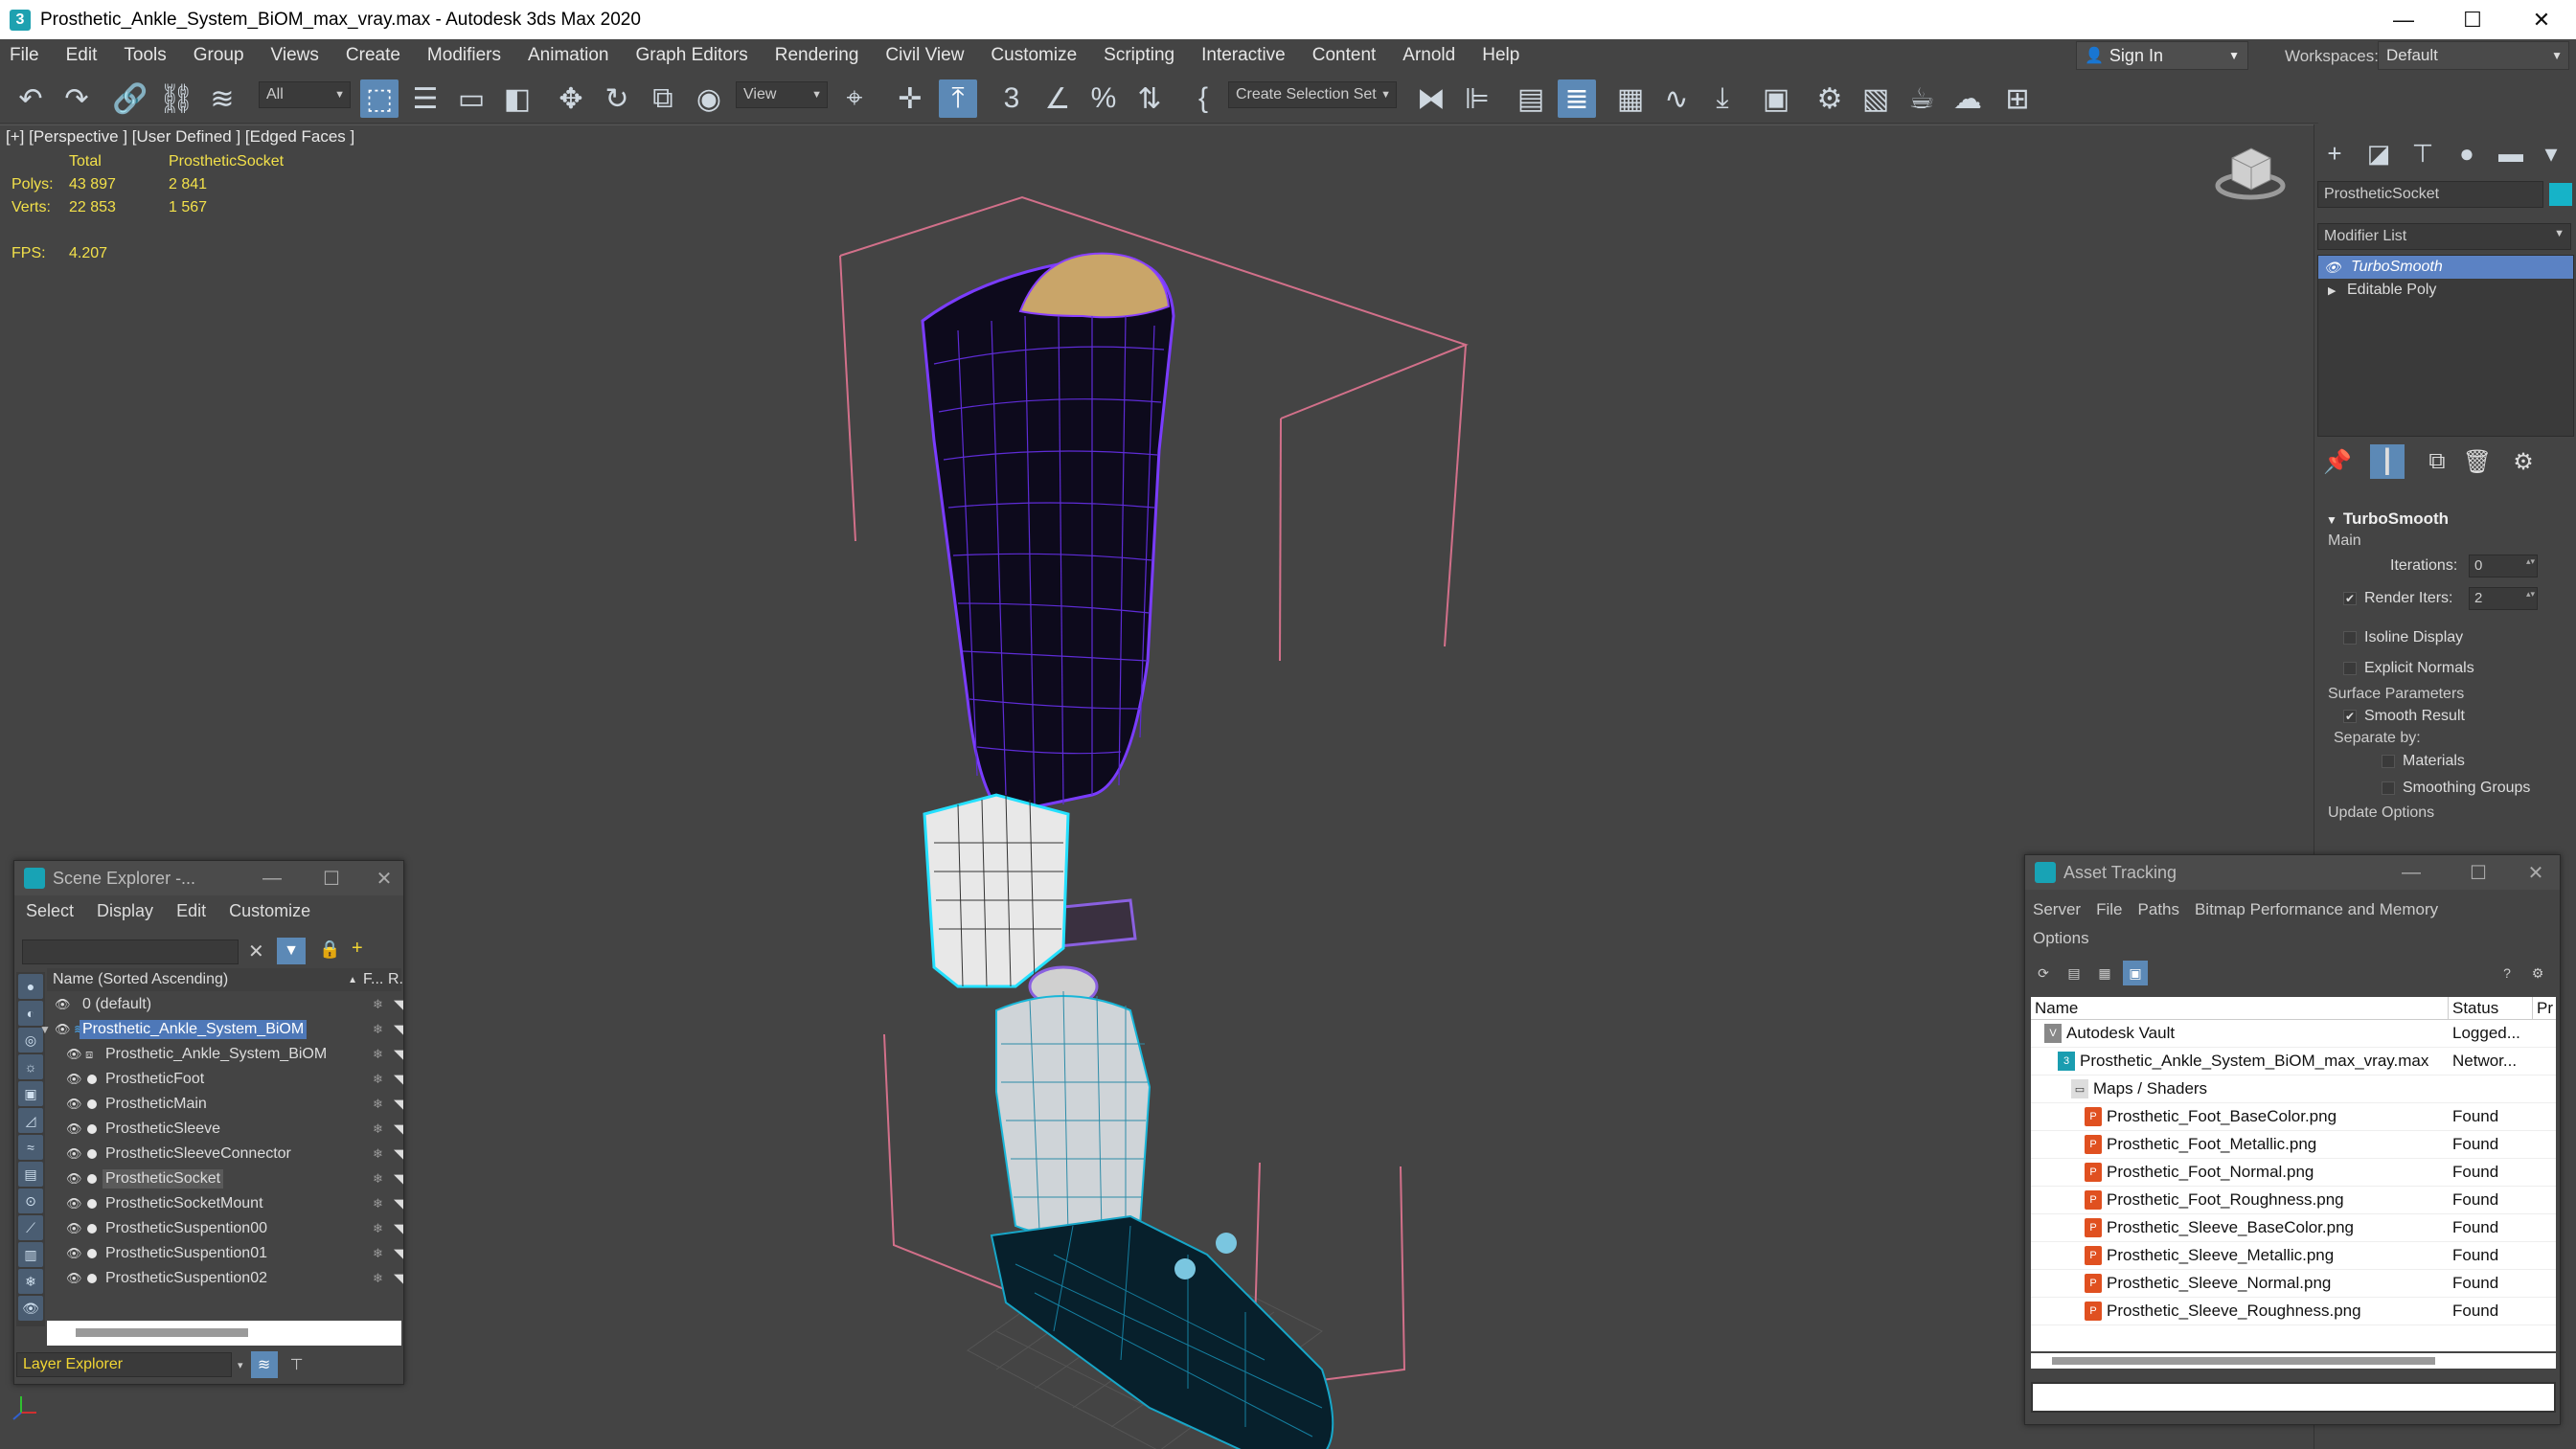 This screenshot has height=1449, width=2576. I want to click on asset-path-field, so click(2293, 1397).